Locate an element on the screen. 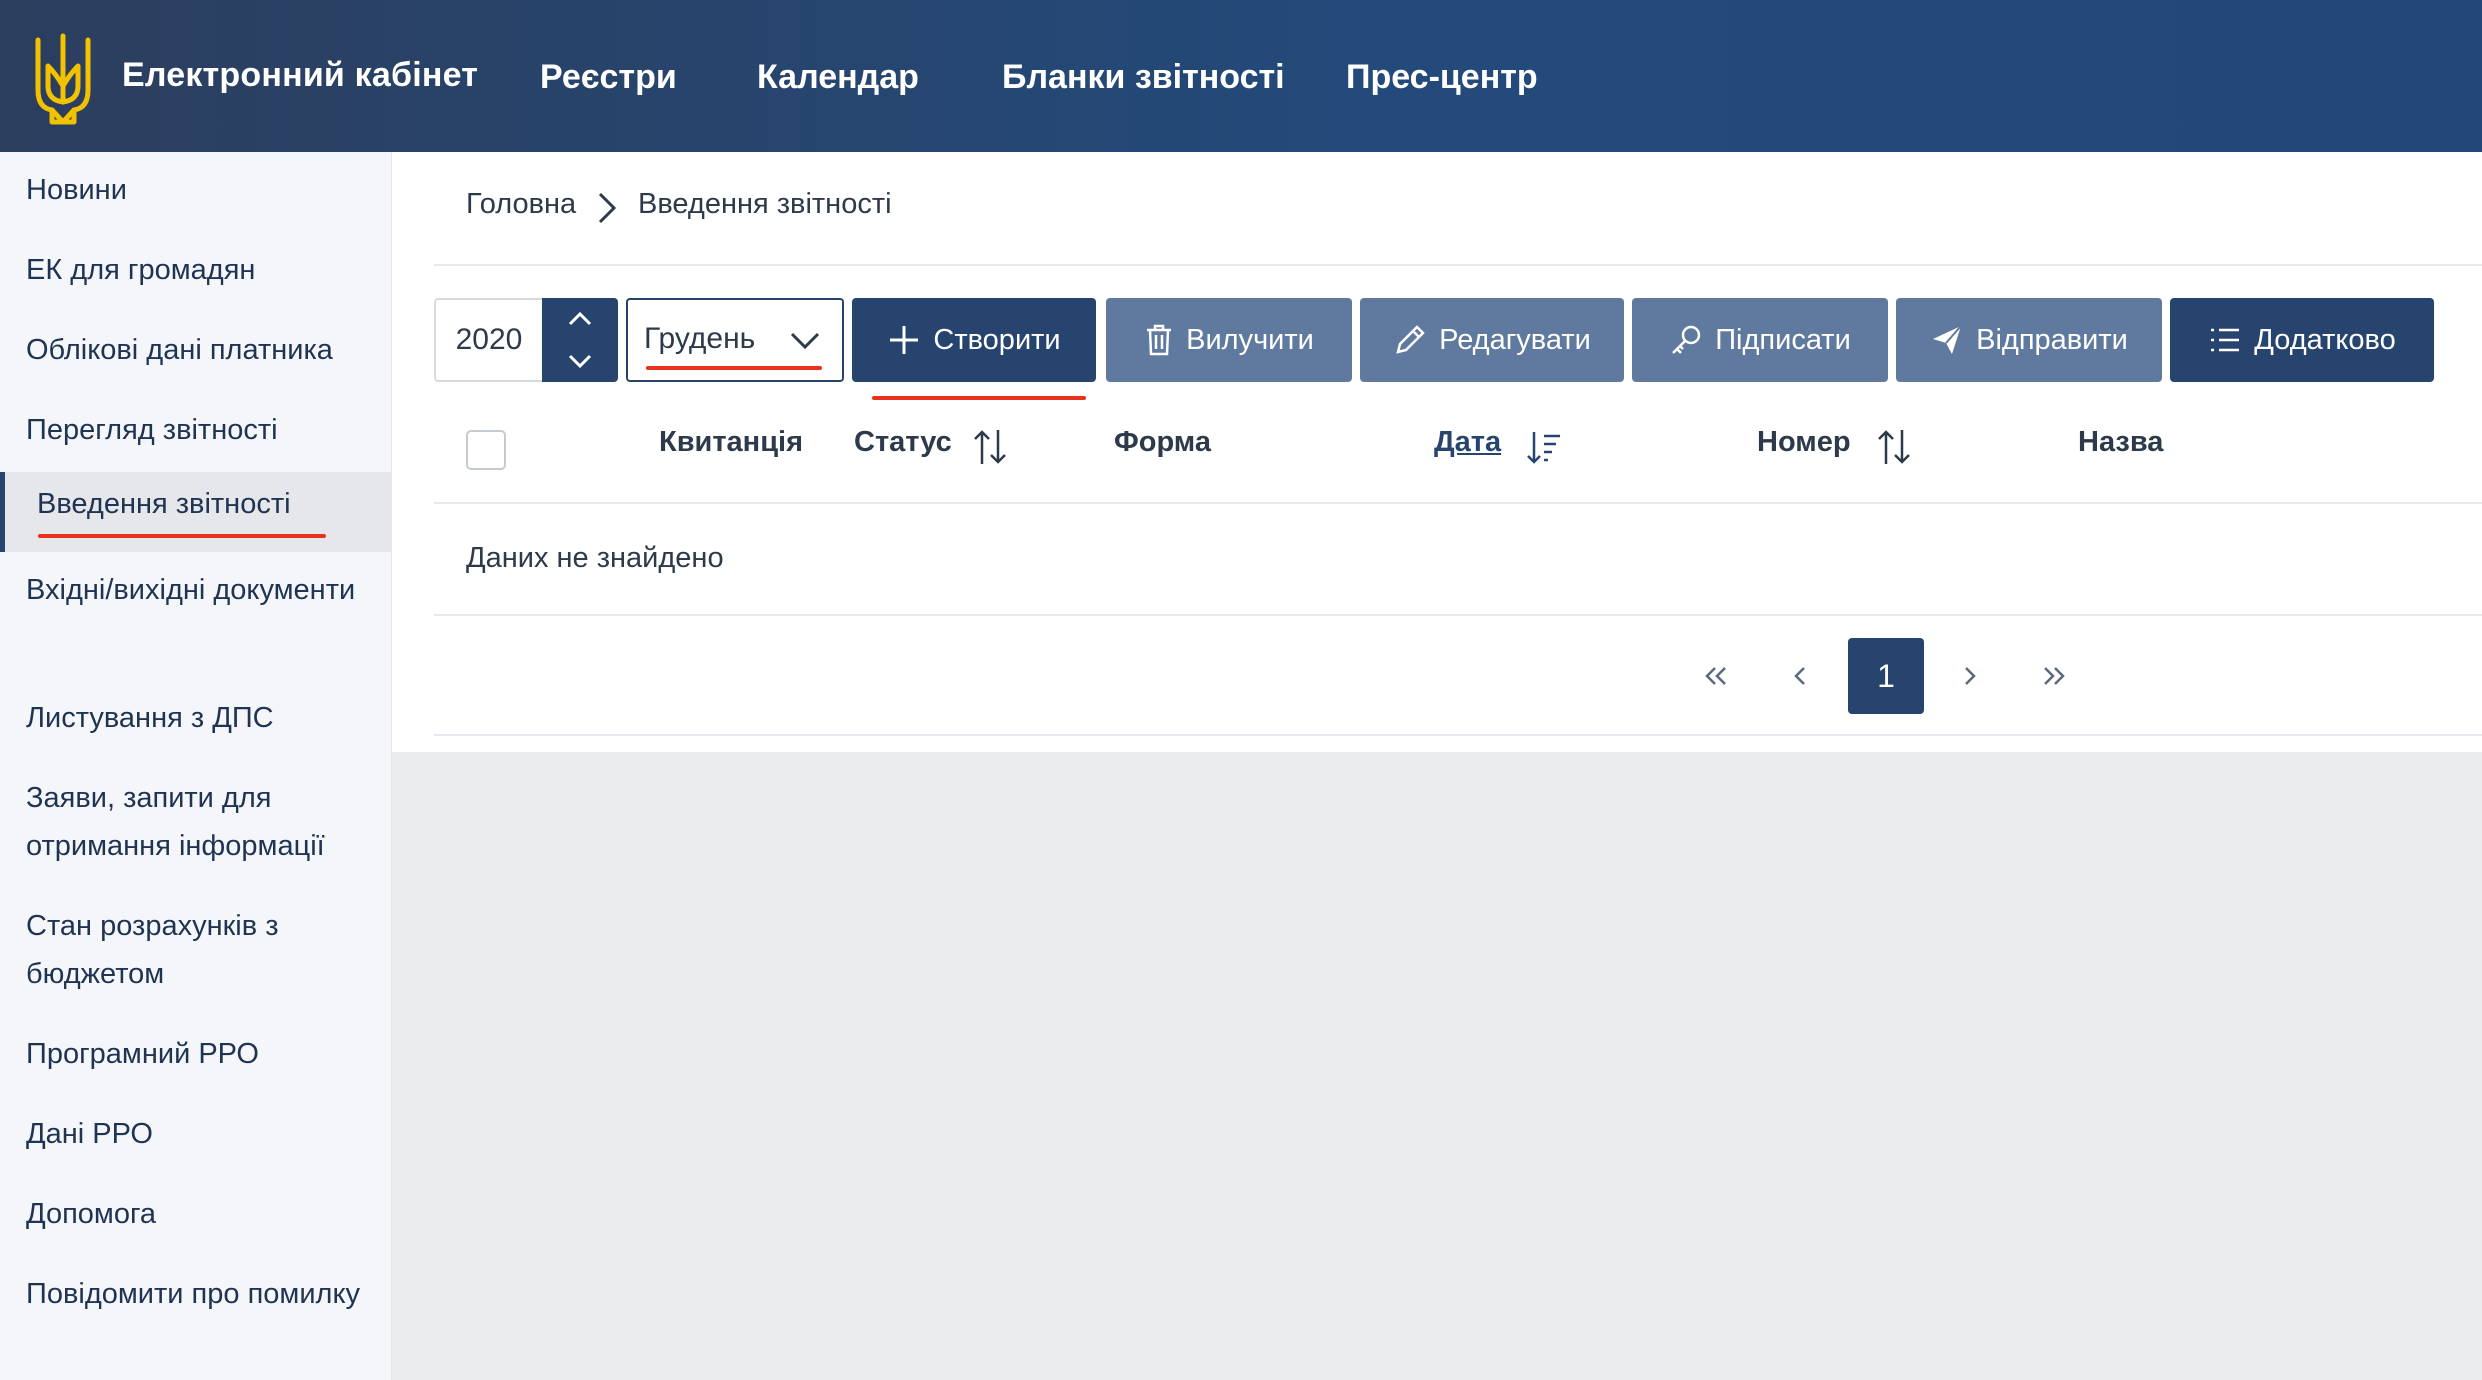  column-number: Номер is located at coordinates (1804, 442).